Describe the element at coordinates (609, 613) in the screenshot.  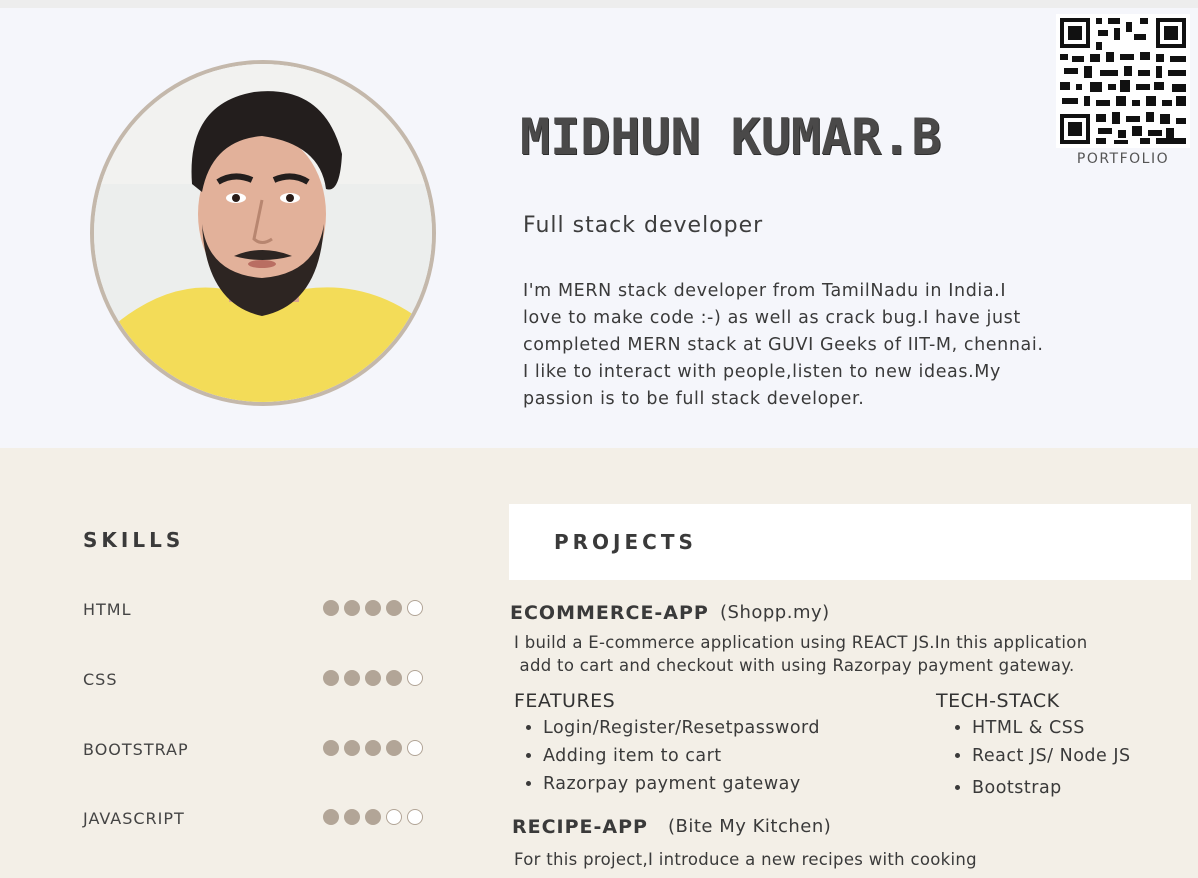
I see `project-title-ecommerce: ECOMMERCE-APP` at that location.